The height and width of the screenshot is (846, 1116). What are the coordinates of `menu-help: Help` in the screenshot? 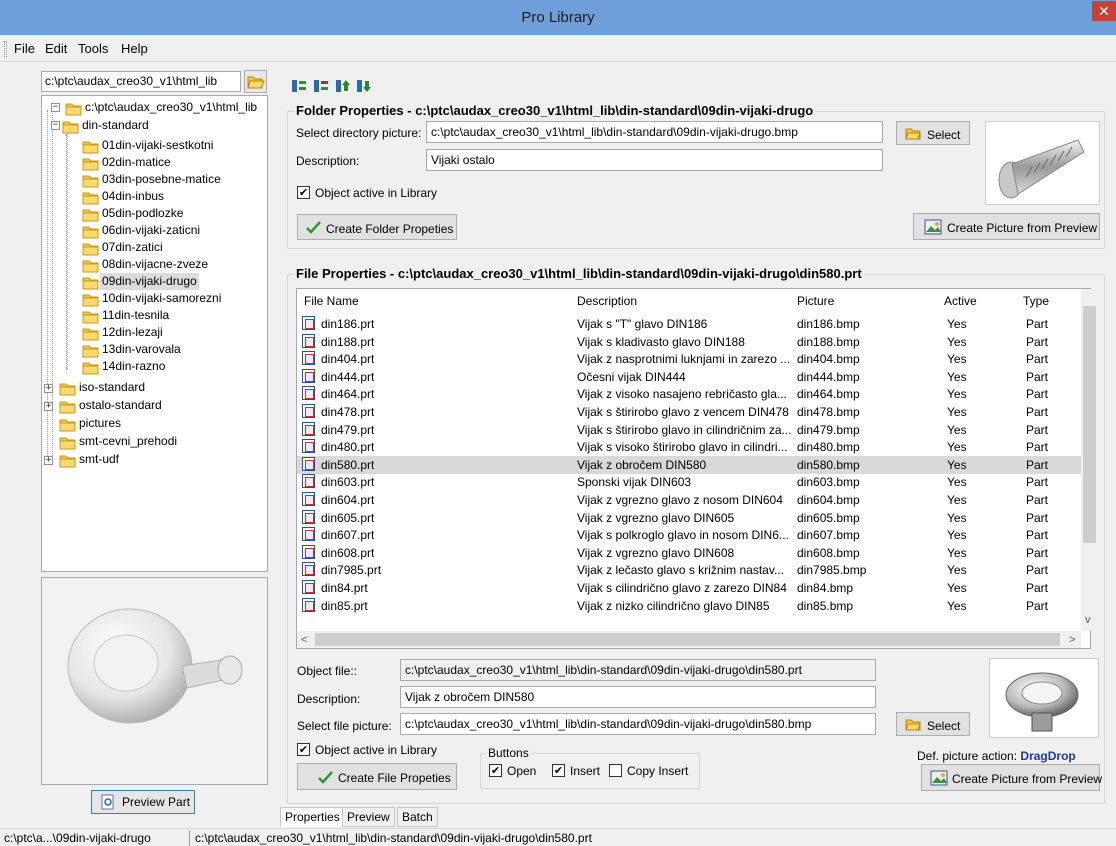 It's located at (134, 49).